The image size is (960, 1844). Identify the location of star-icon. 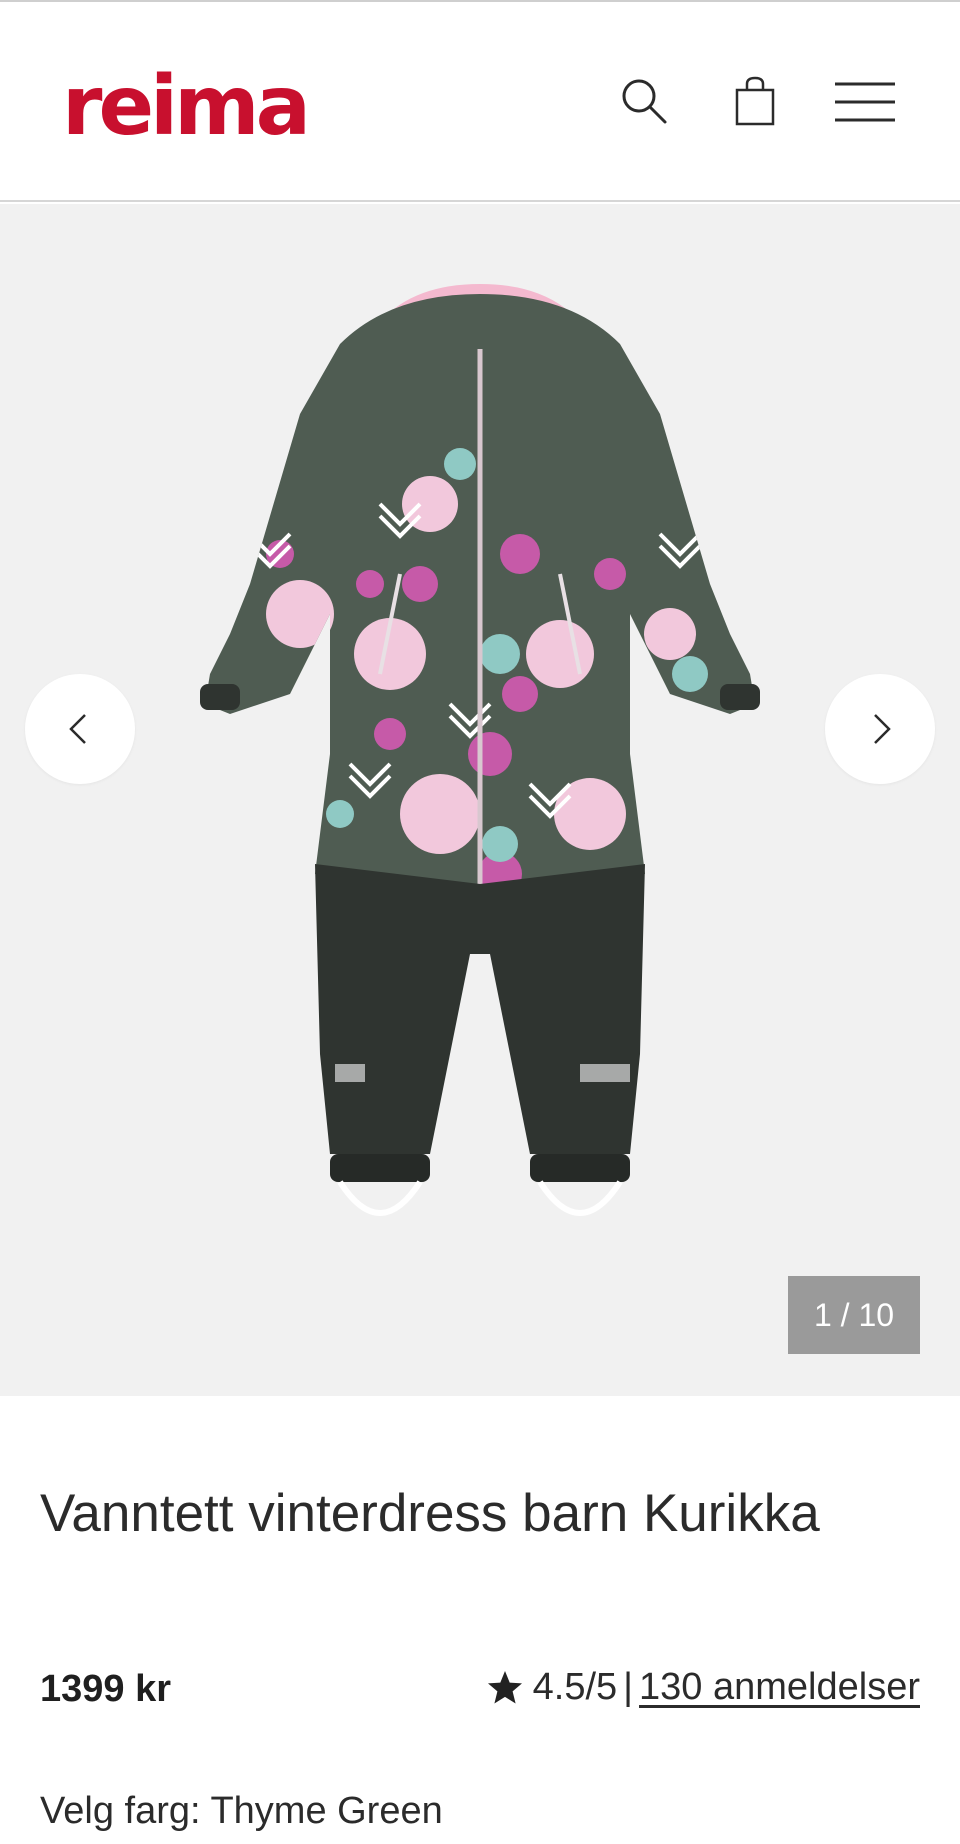
(505, 1688).